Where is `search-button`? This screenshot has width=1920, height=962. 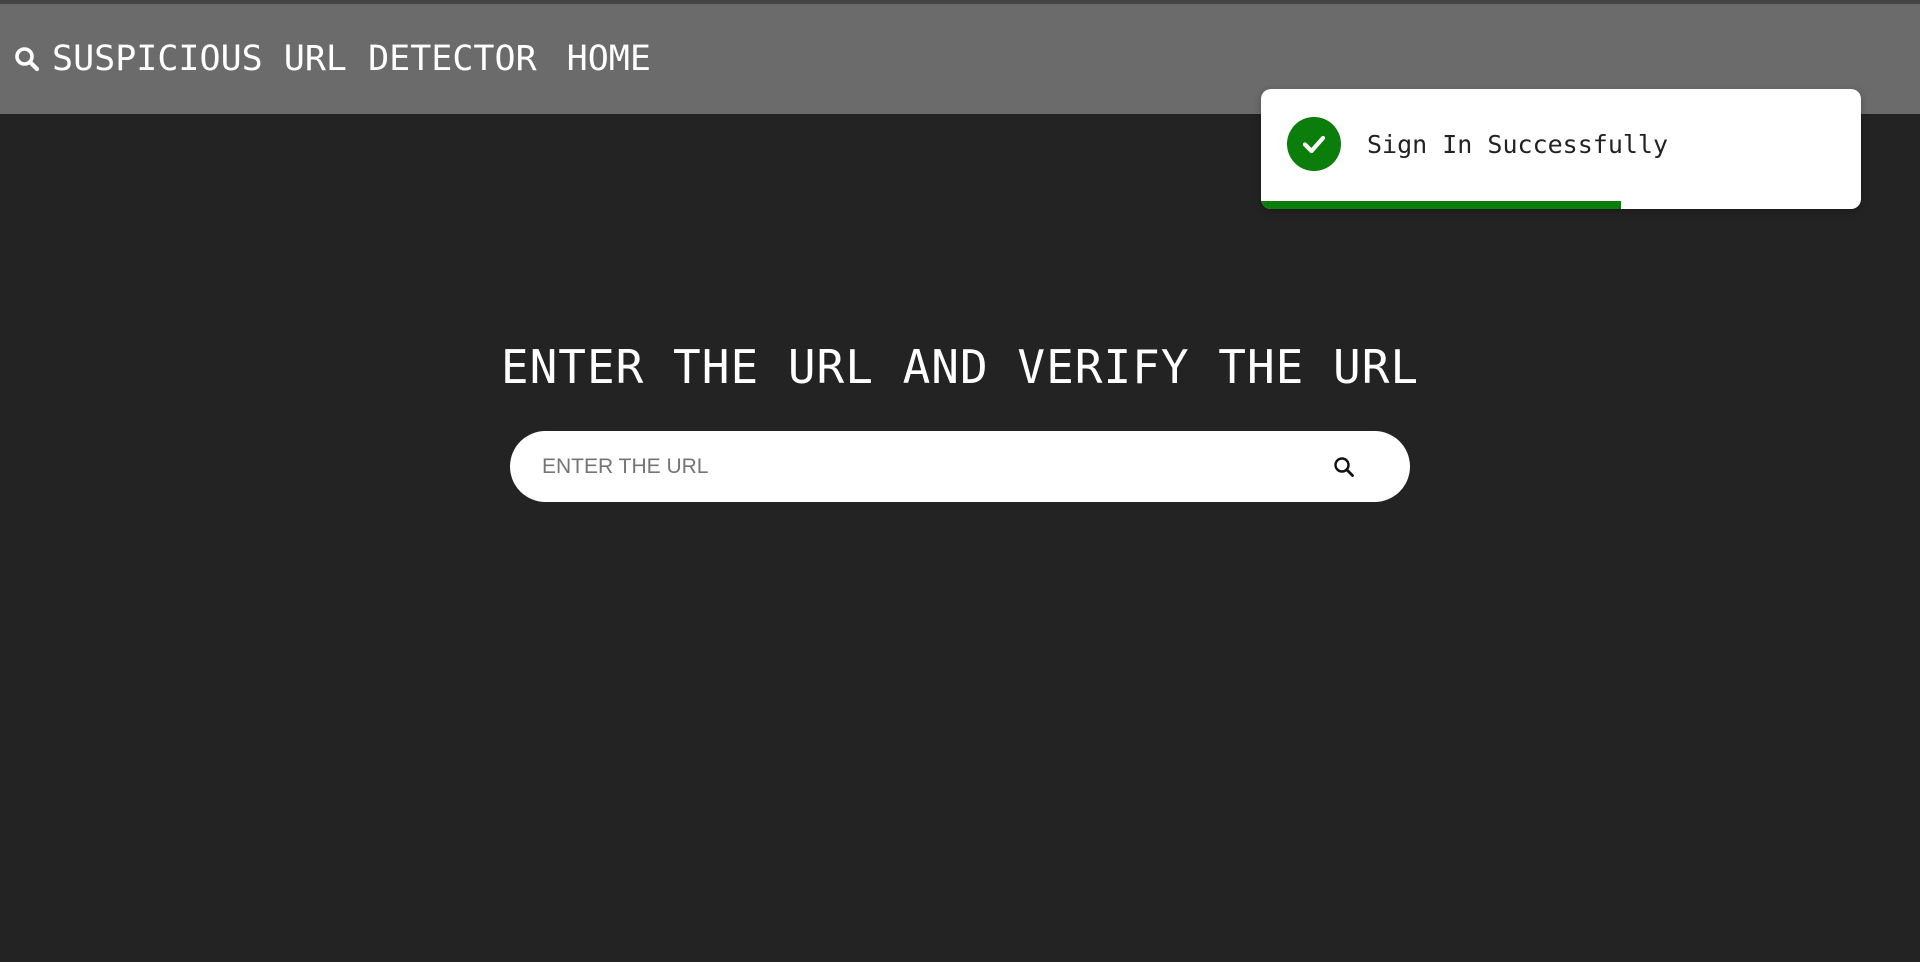 search-button is located at coordinates (1344, 467).